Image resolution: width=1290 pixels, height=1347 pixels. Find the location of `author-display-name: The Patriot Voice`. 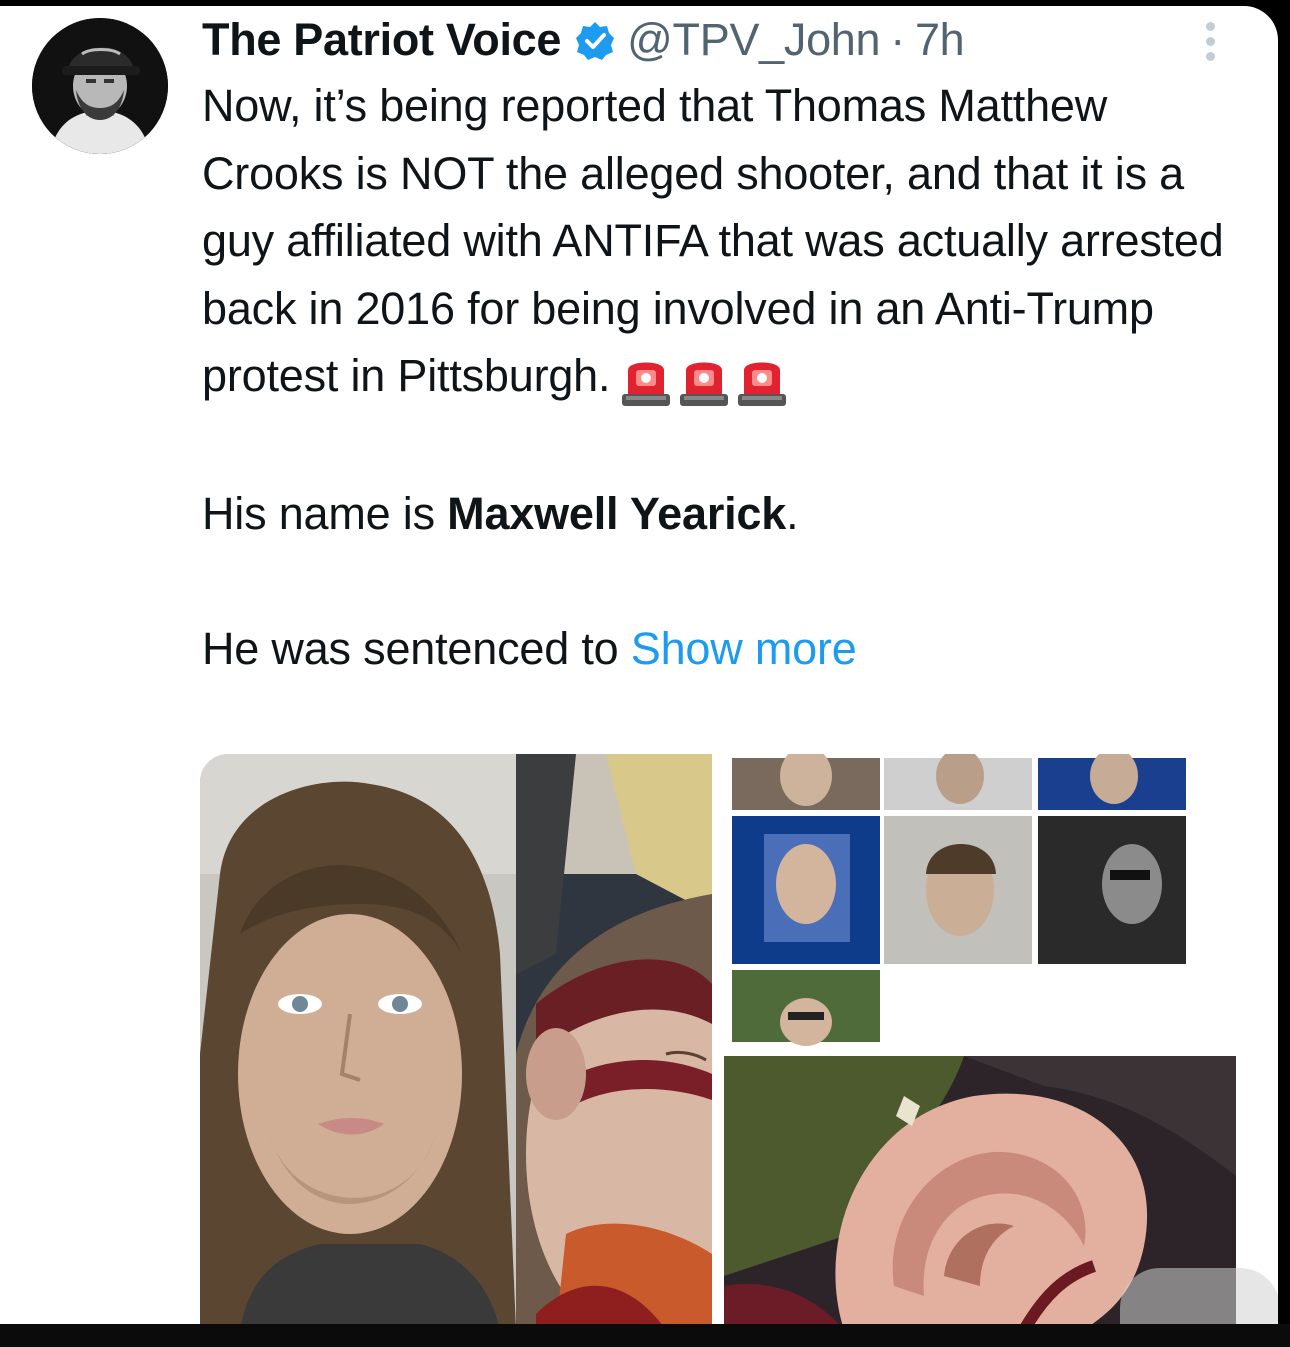

author-display-name: The Patriot Voice is located at coordinates (381, 40).